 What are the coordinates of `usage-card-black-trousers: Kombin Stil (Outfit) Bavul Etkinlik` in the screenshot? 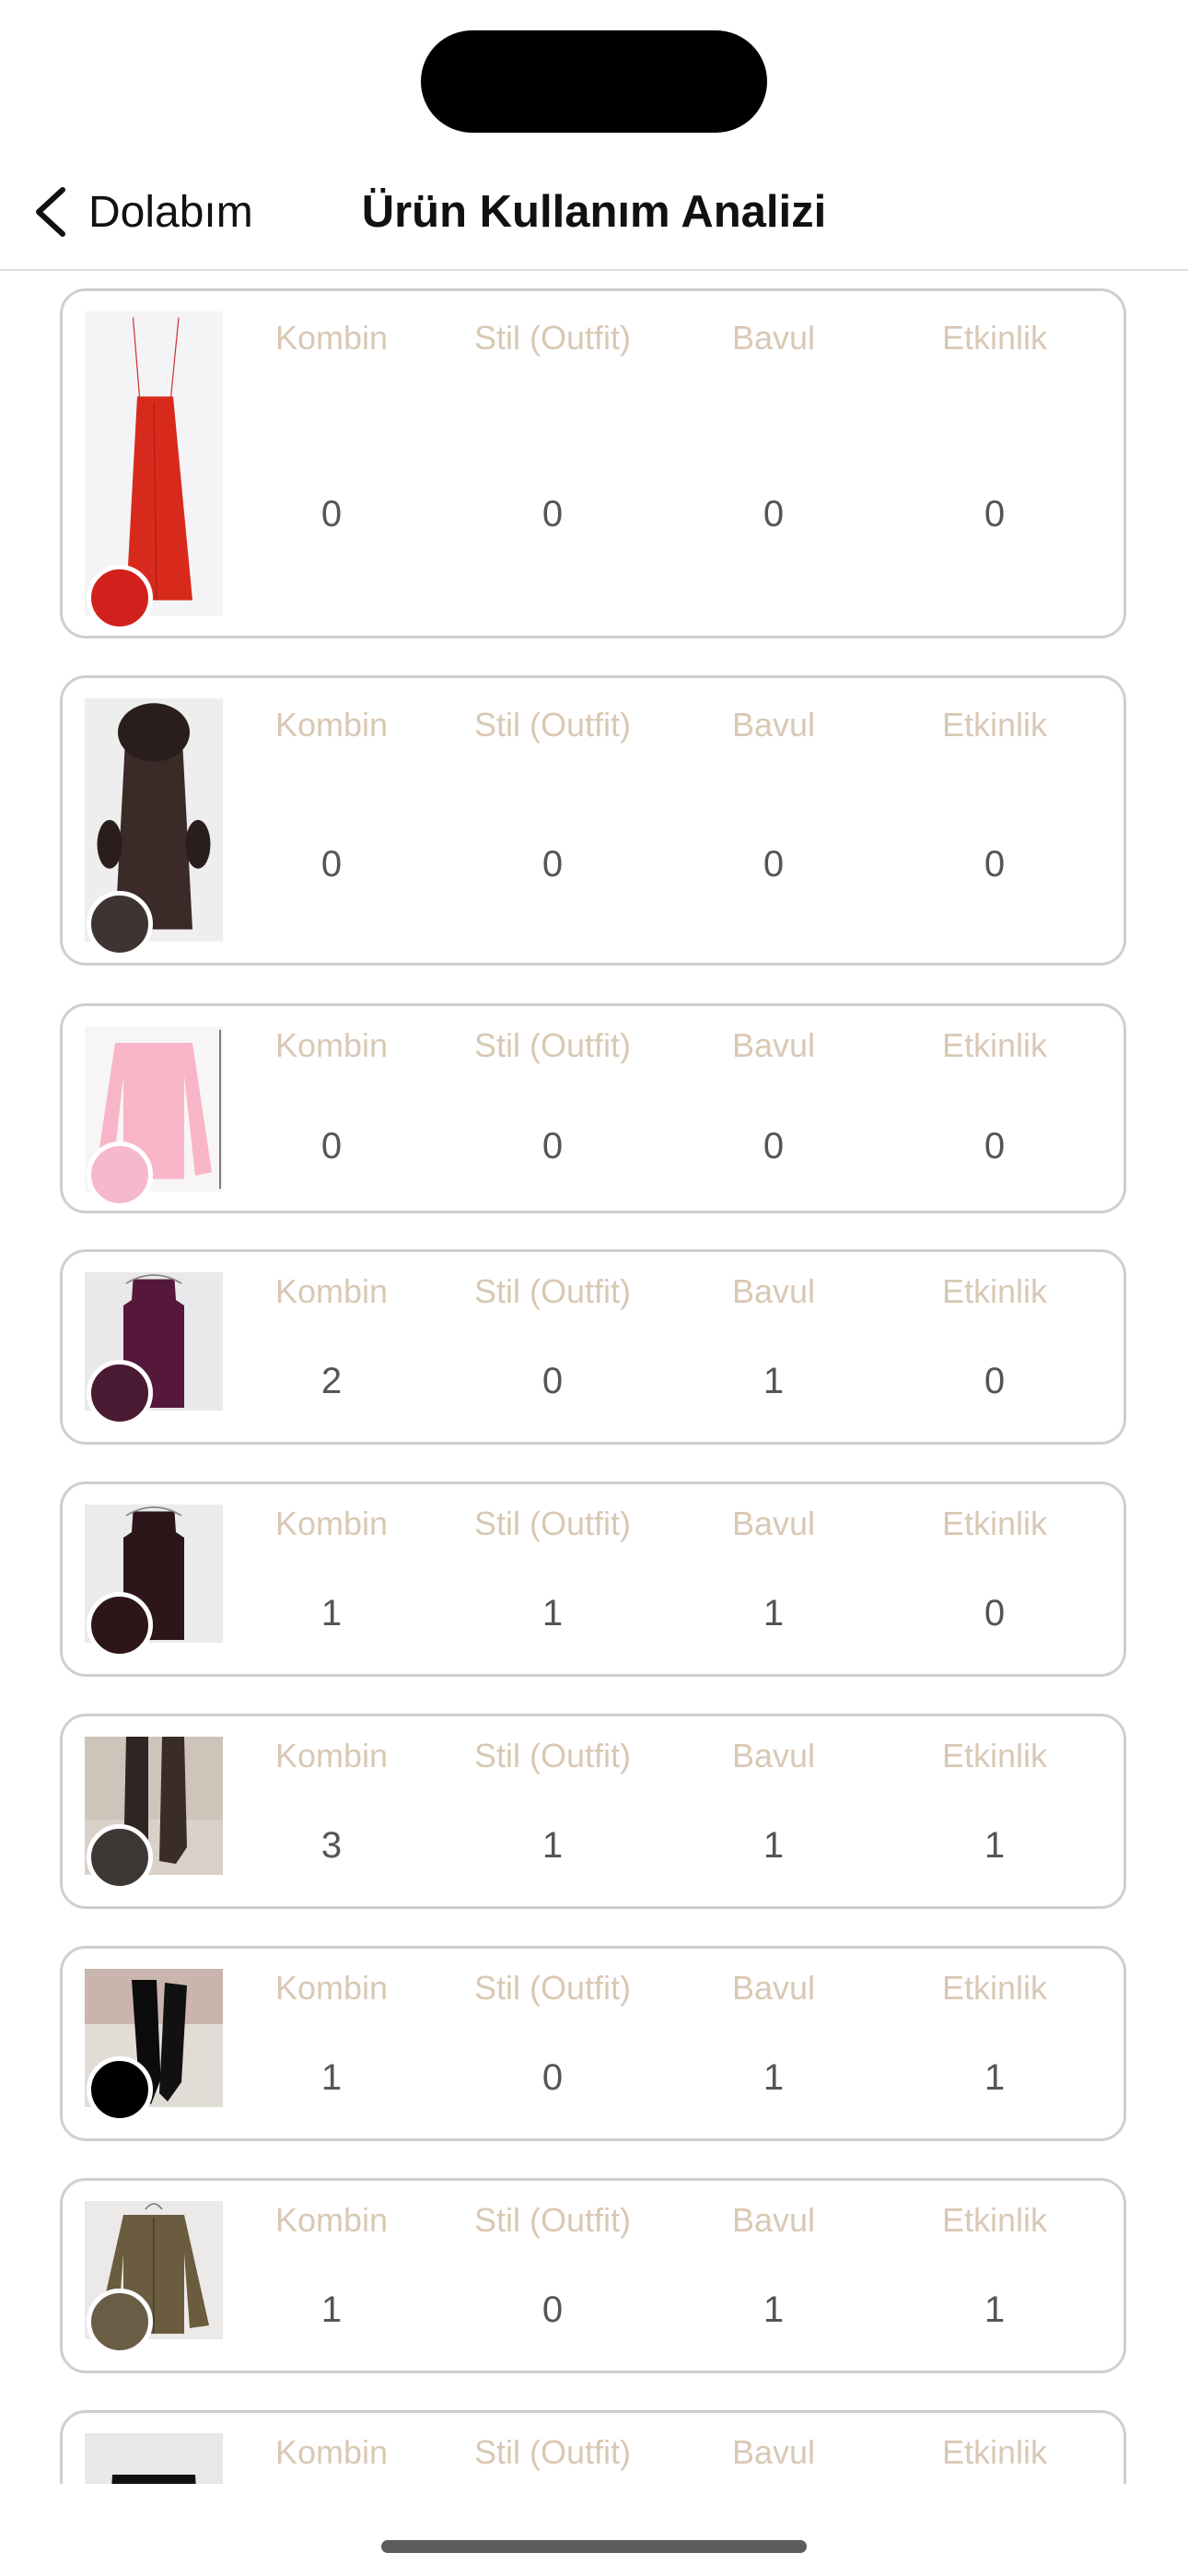 It's located at (593, 2447).